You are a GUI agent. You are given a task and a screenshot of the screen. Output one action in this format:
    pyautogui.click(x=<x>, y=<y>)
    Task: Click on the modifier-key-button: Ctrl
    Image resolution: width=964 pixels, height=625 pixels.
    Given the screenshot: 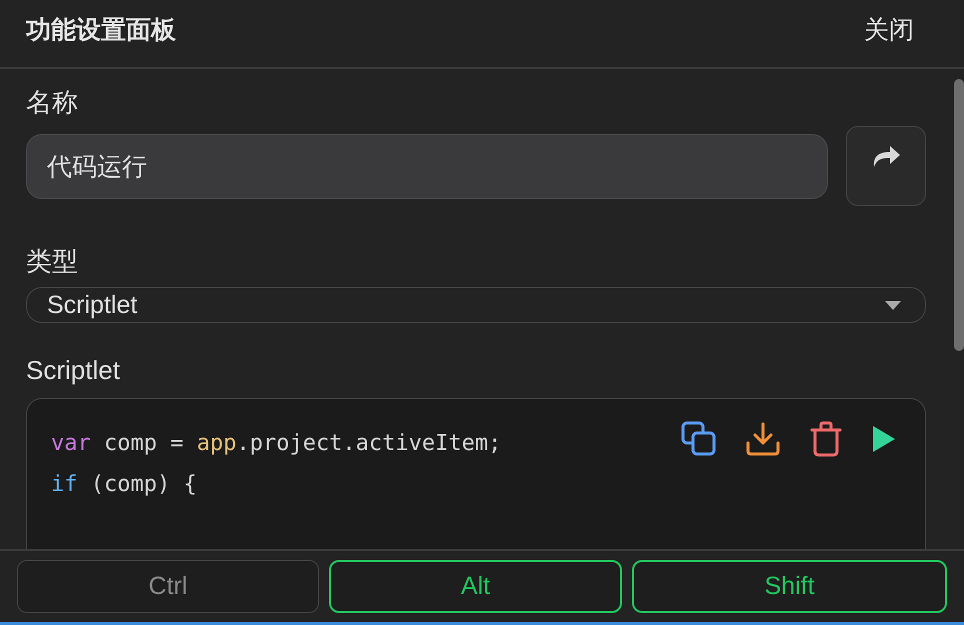 What is the action you would take?
    pyautogui.click(x=168, y=586)
    